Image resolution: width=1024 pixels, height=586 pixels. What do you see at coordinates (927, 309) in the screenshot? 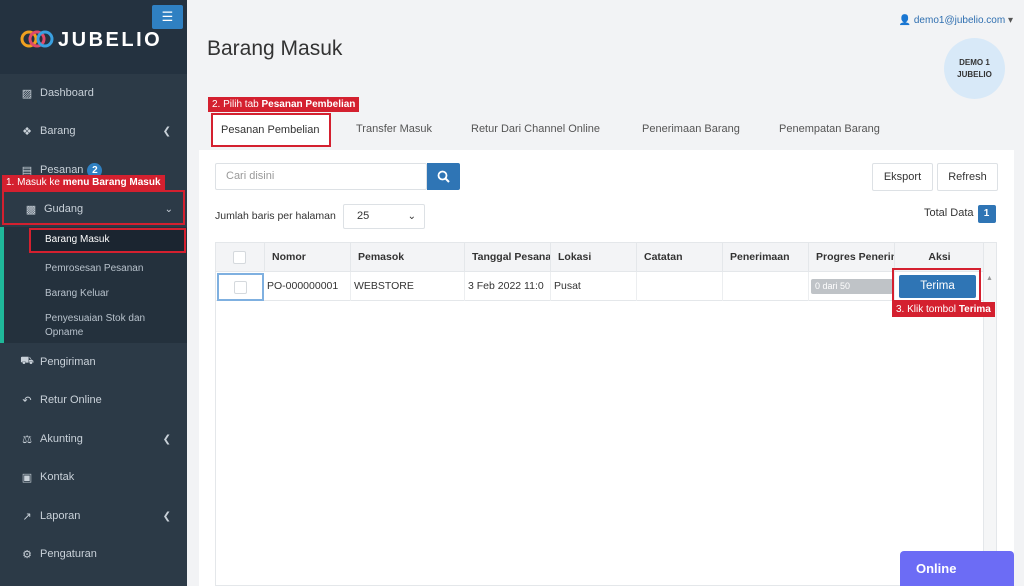
I see `callout-text: 3. Klik tombol` at bounding box center [927, 309].